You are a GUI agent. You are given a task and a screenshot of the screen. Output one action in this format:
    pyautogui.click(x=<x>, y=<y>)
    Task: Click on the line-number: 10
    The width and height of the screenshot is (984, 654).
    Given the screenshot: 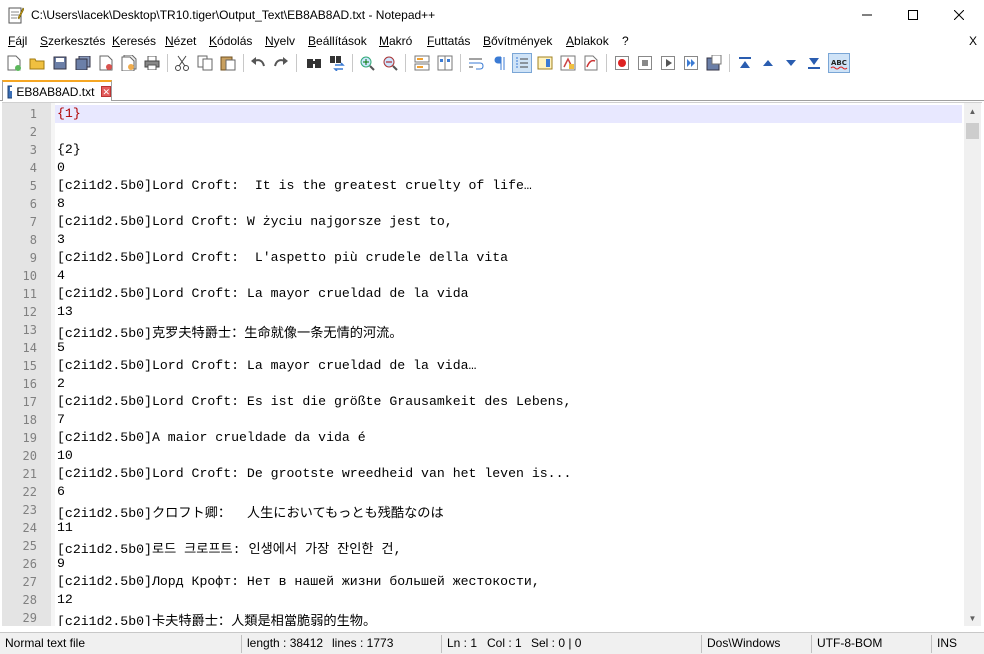 What is the action you would take?
    pyautogui.click(x=29, y=276)
    